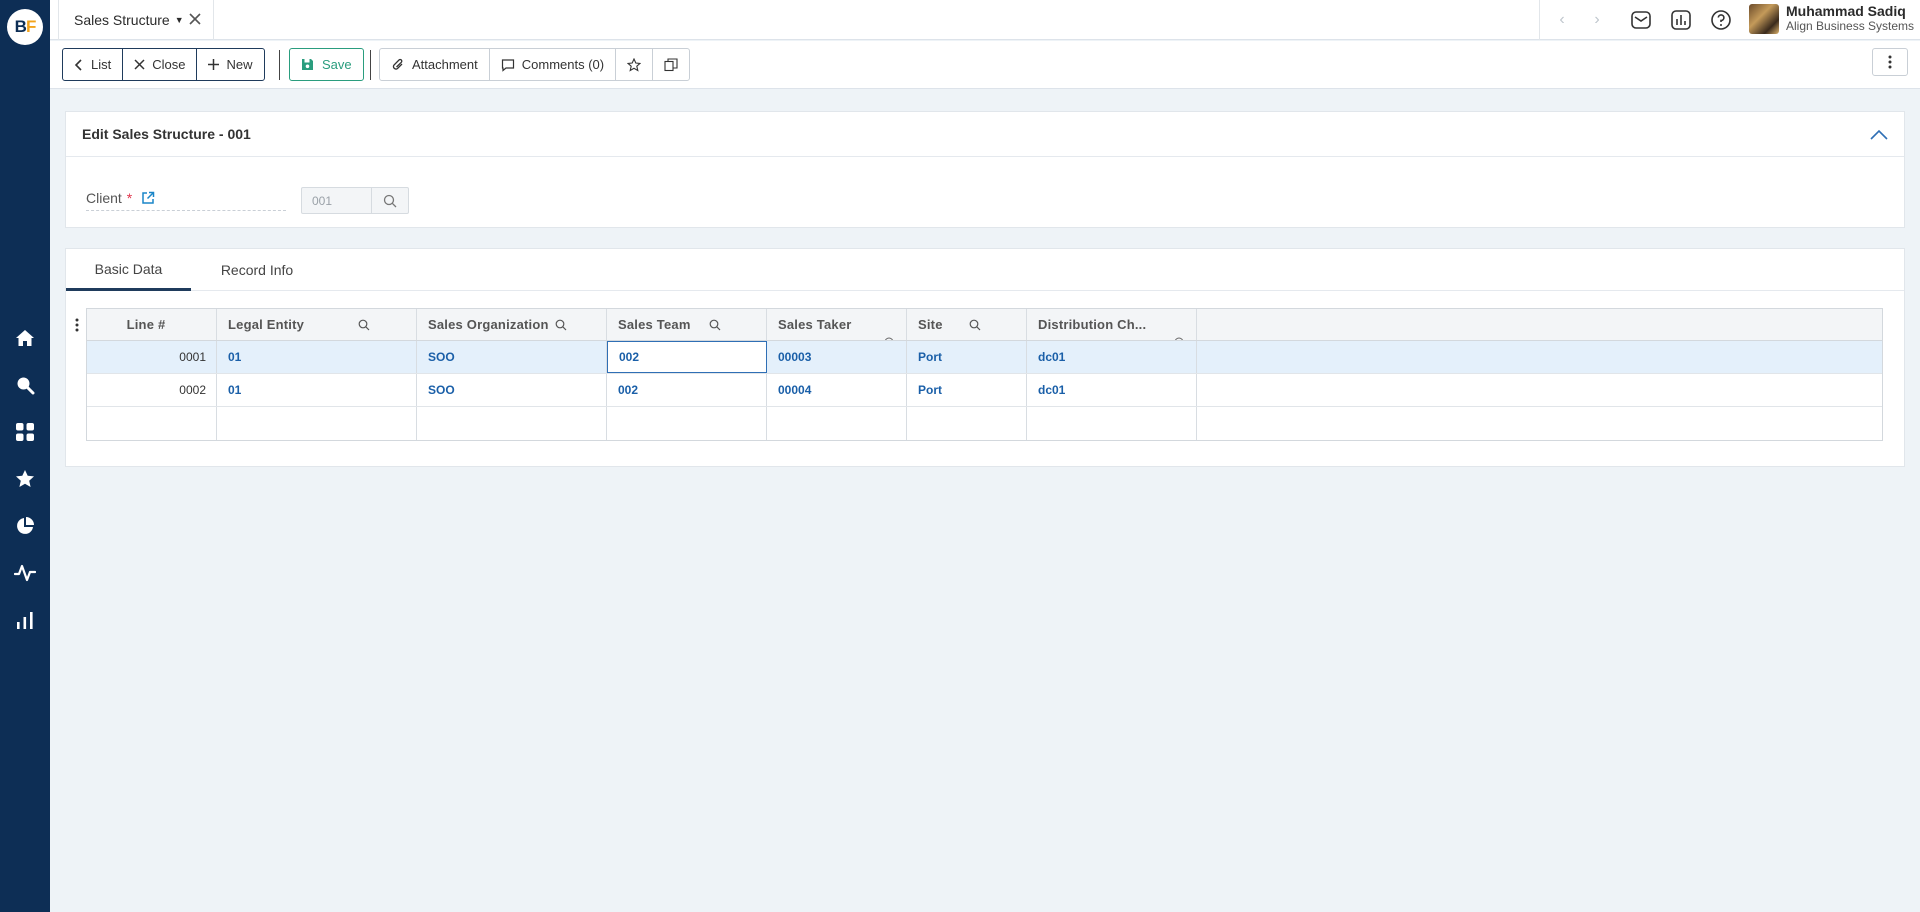 This screenshot has height=912, width=1920. I want to click on cell-sales-taker: 00003, so click(837, 357).